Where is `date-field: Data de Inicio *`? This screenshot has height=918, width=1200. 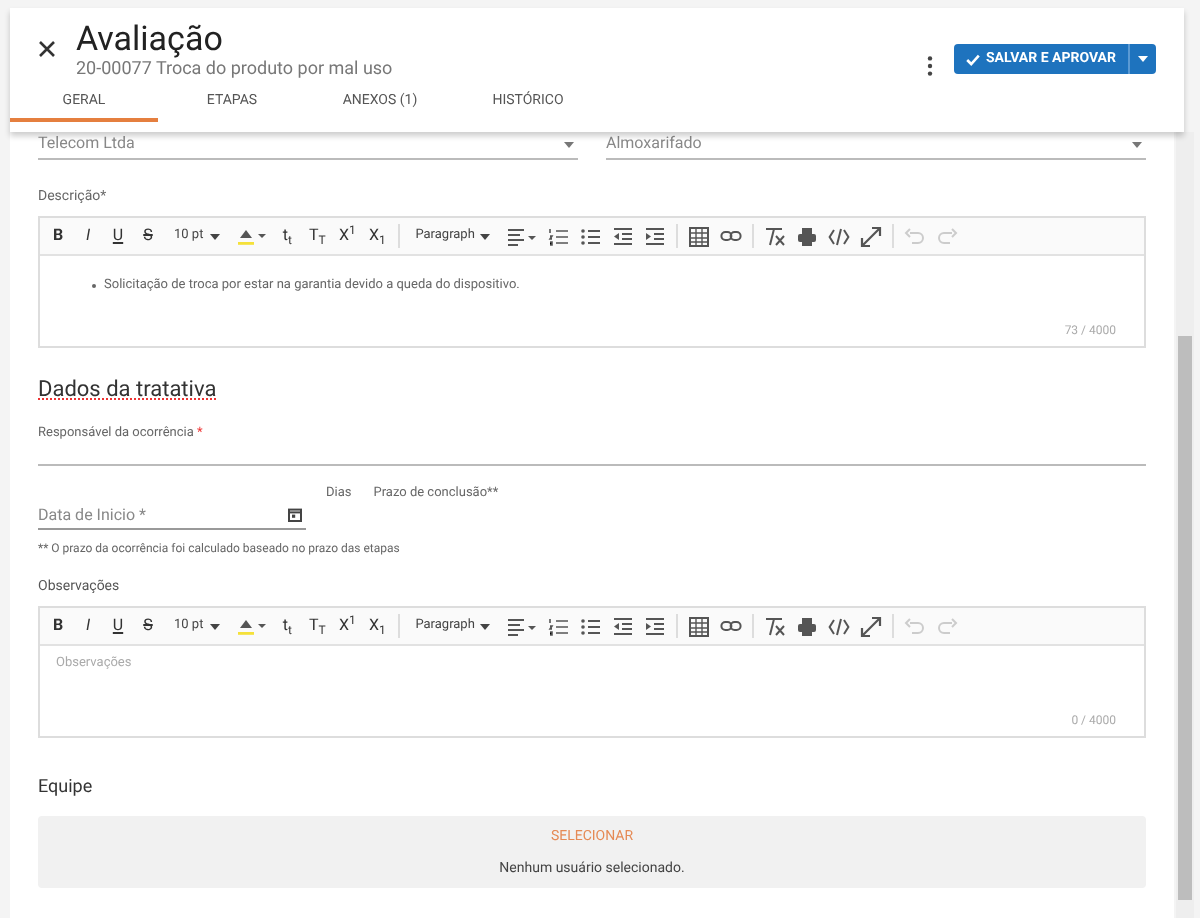 date-field: Data de Inicio * is located at coordinates (172, 515).